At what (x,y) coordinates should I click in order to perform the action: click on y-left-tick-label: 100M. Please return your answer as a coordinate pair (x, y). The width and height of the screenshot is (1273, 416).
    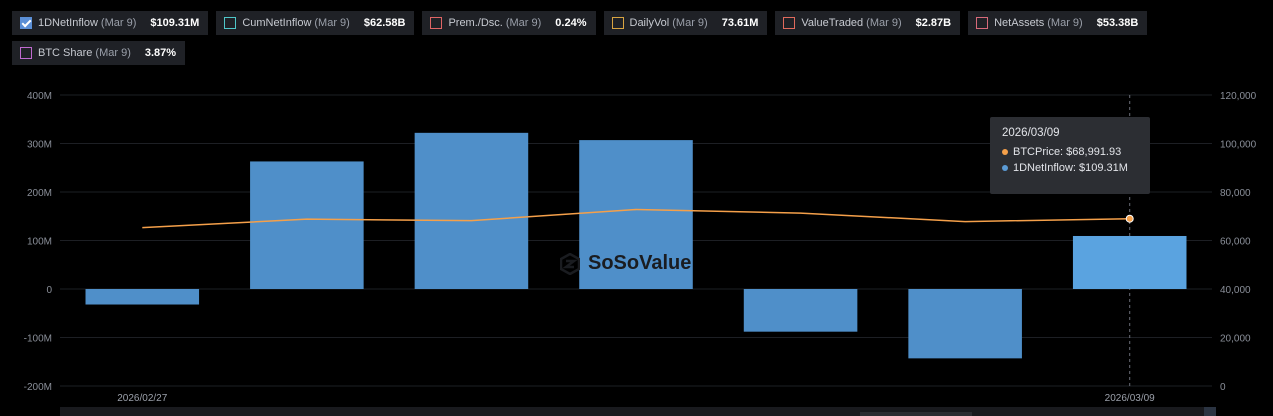
    Looking at the image, I should click on (39, 242).